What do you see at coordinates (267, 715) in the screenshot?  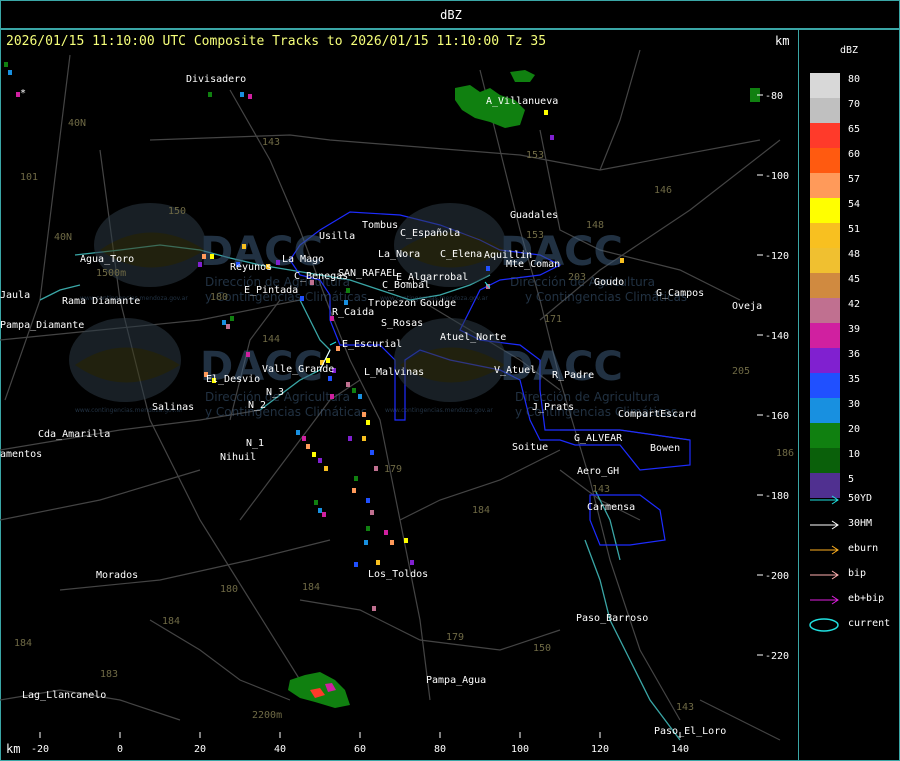 I see `route-label: 2200m` at bounding box center [267, 715].